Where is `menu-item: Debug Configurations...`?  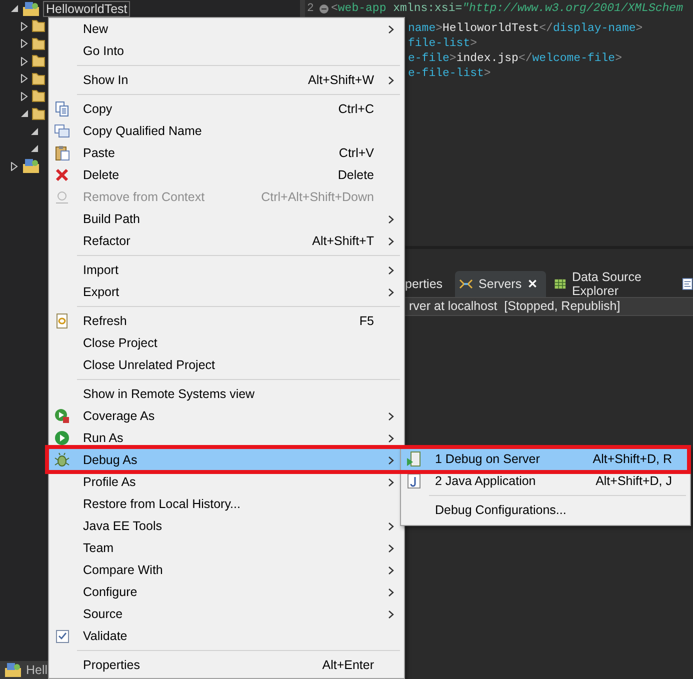
menu-item: Debug Configurations... is located at coordinates (545, 510).